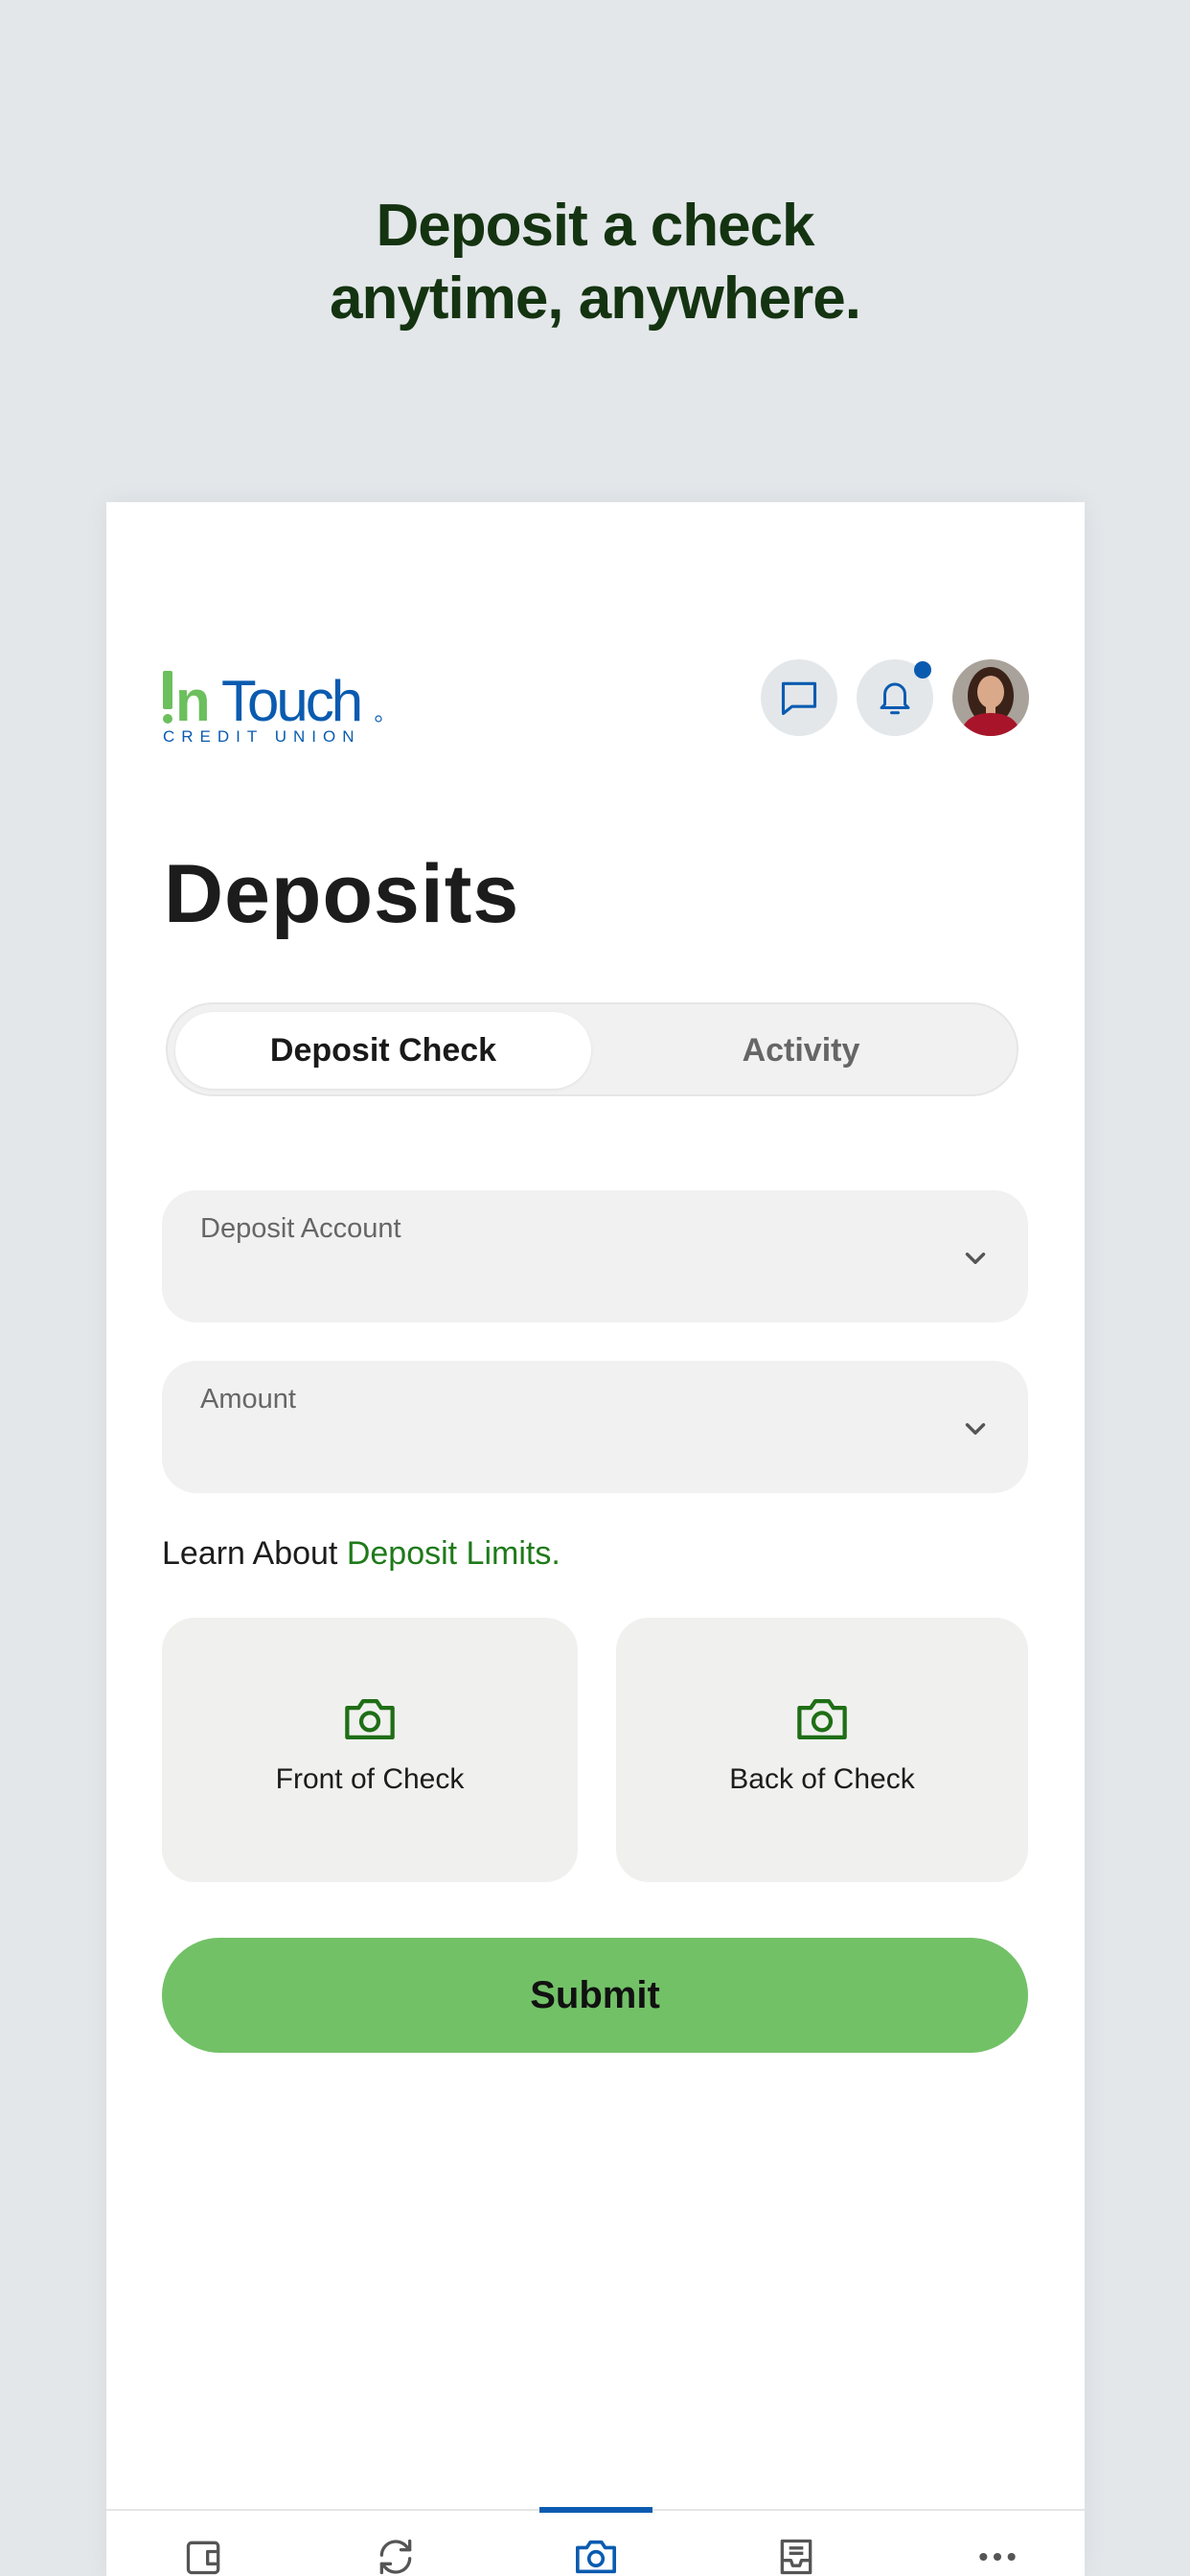 The height and width of the screenshot is (2576, 1190). Describe the element at coordinates (592, 1049) in the screenshot. I see `segmented-control: Deposit Check Activity` at that location.